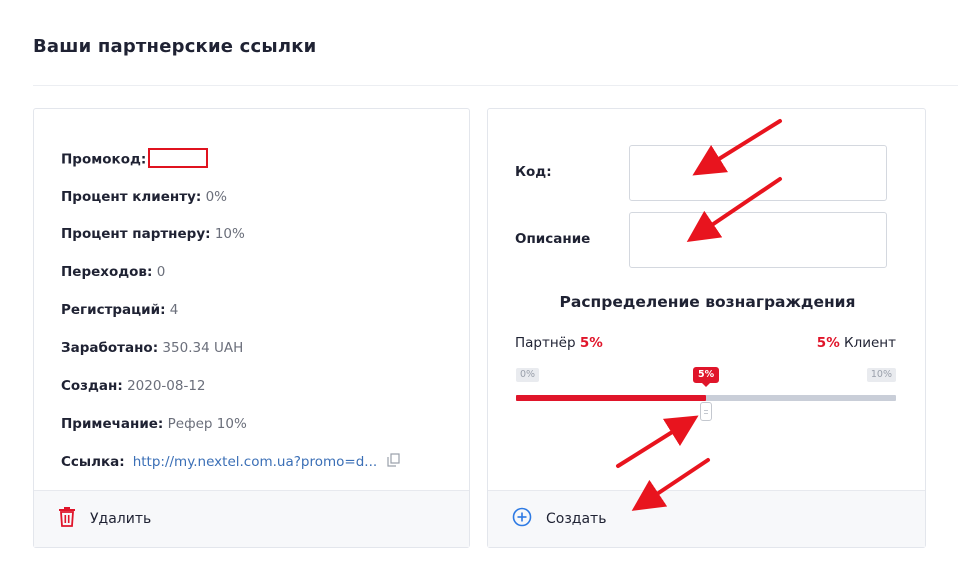 This screenshot has height=579, width=958. What do you see at coordinates (110, 348) in the screenshot?
I see `earned-label: Заработано:` at bounding box center [110, 348].